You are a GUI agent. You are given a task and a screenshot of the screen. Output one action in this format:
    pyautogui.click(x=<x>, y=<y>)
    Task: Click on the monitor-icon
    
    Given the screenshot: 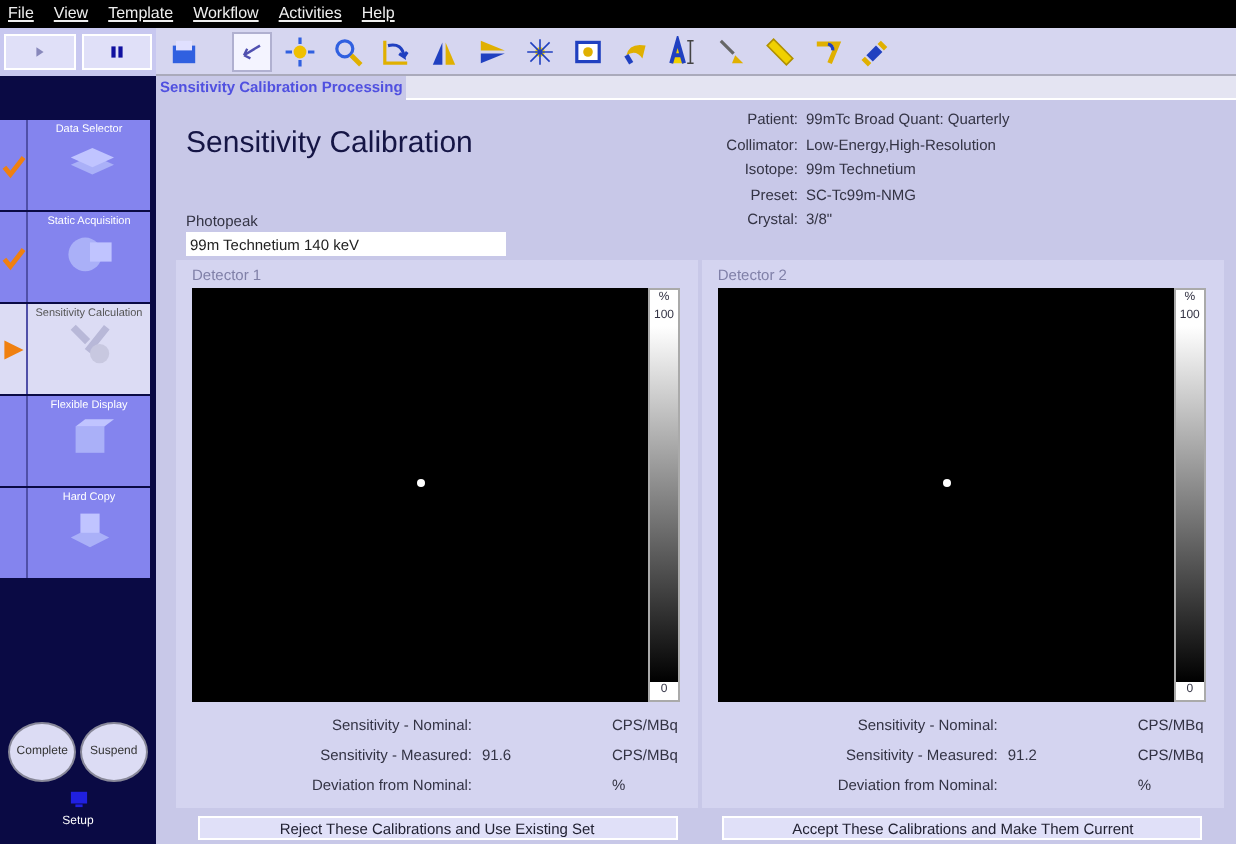 What is the action you would take?
    pyautogui.click(x=78, y=799)
    